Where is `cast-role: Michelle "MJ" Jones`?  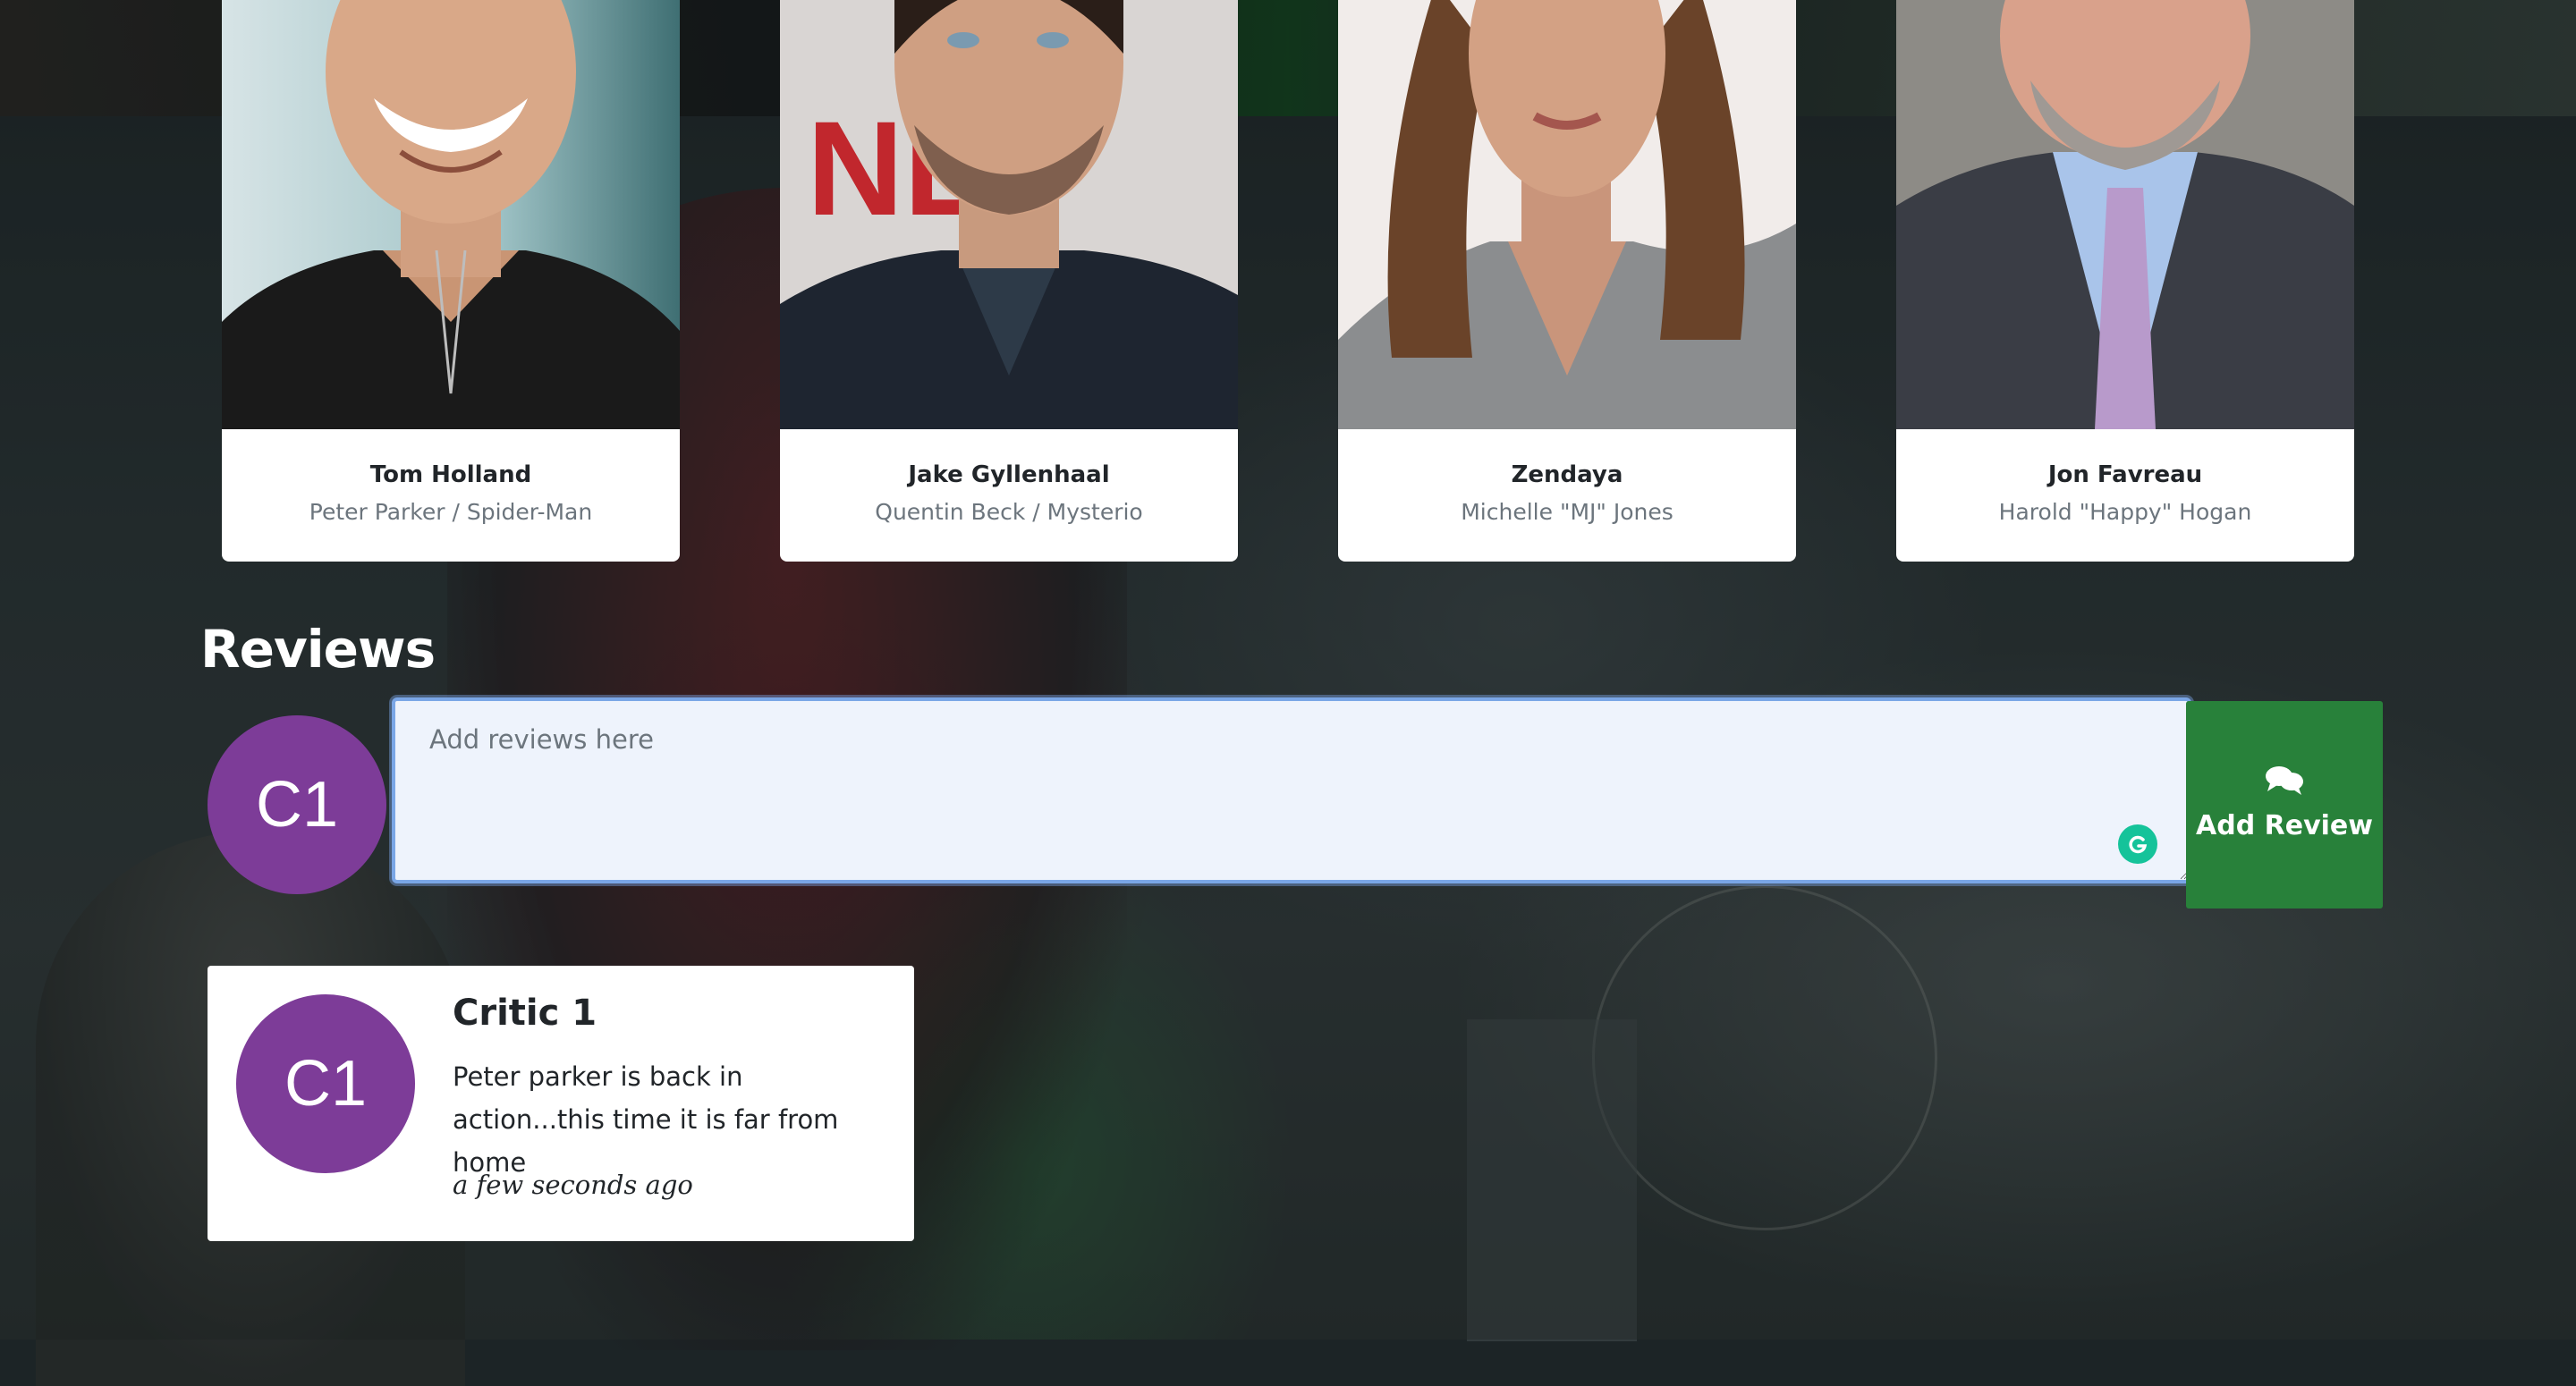 cast-role: Michelle "MJ" Jones is located at coordinates (1567, 512).